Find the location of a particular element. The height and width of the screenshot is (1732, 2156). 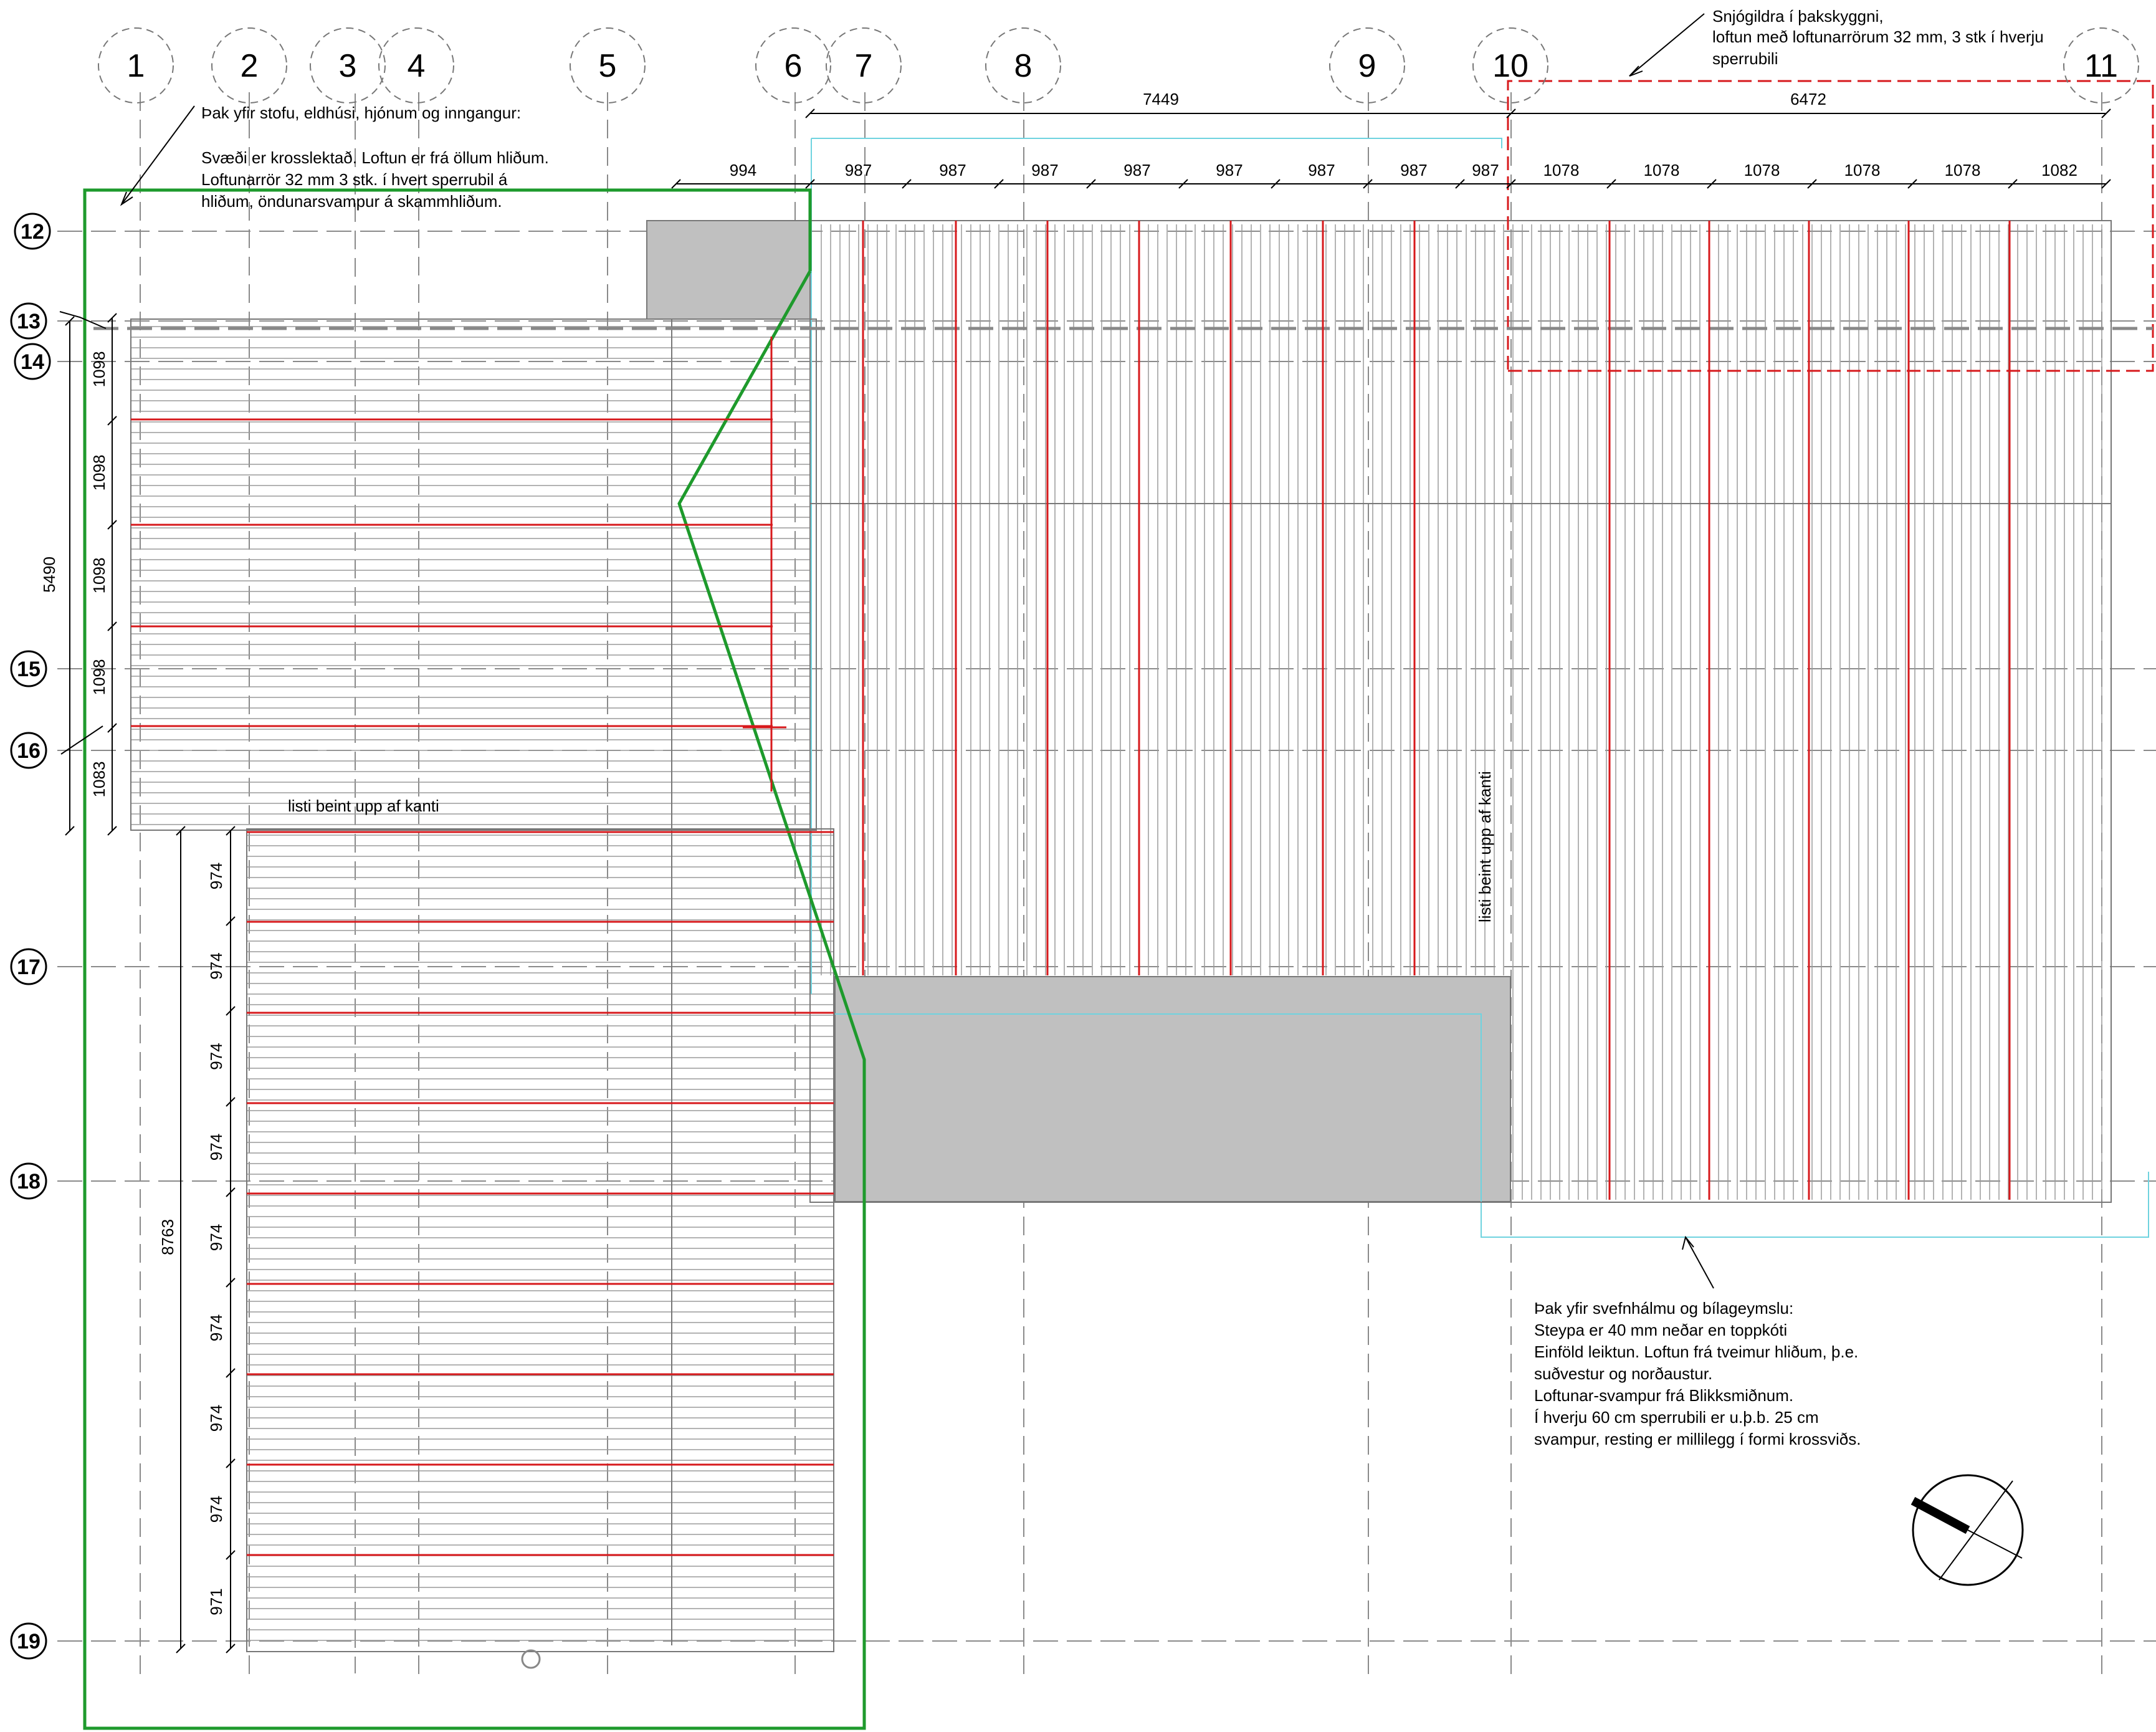

note-snow-guard-line1: Snjógildra í þakskyggni, is located at coordinates (1798, 16).